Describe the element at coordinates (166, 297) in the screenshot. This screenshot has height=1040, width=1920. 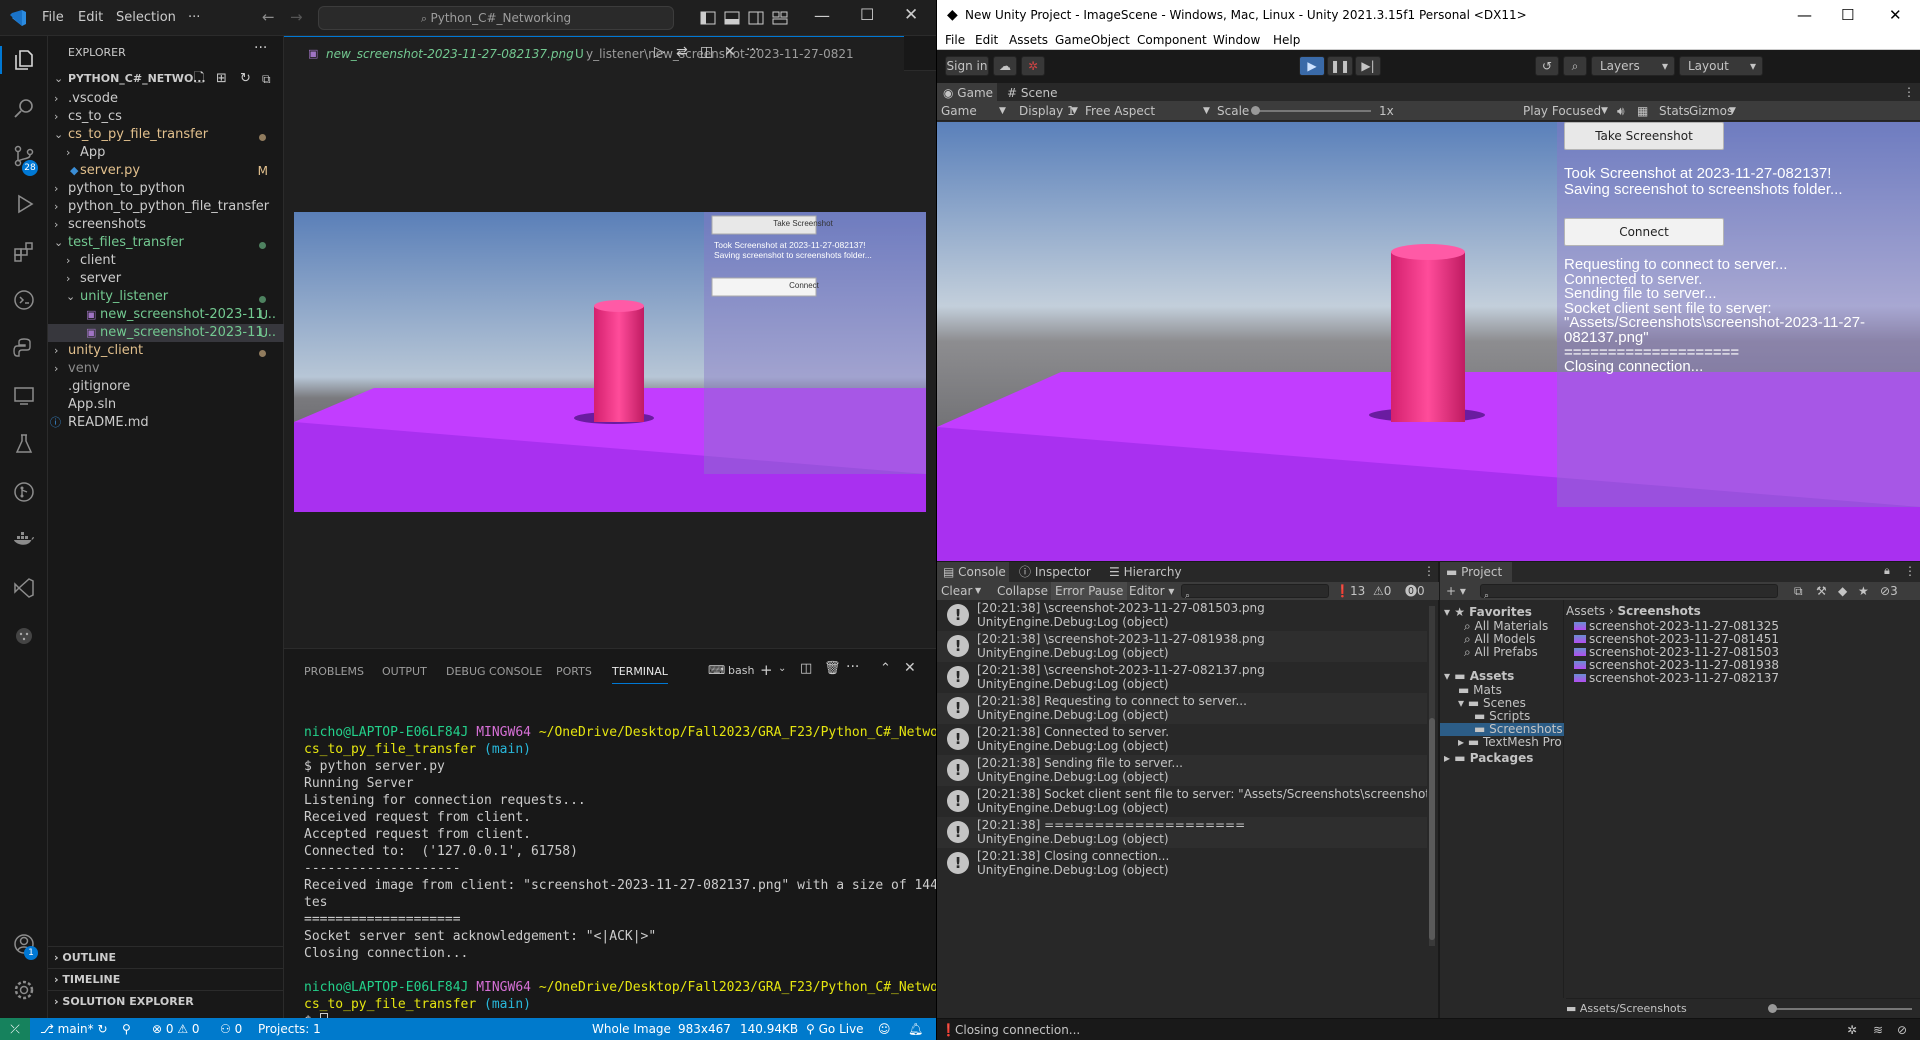
I see `tree-folder: ⌄ unity_listener` at that location.